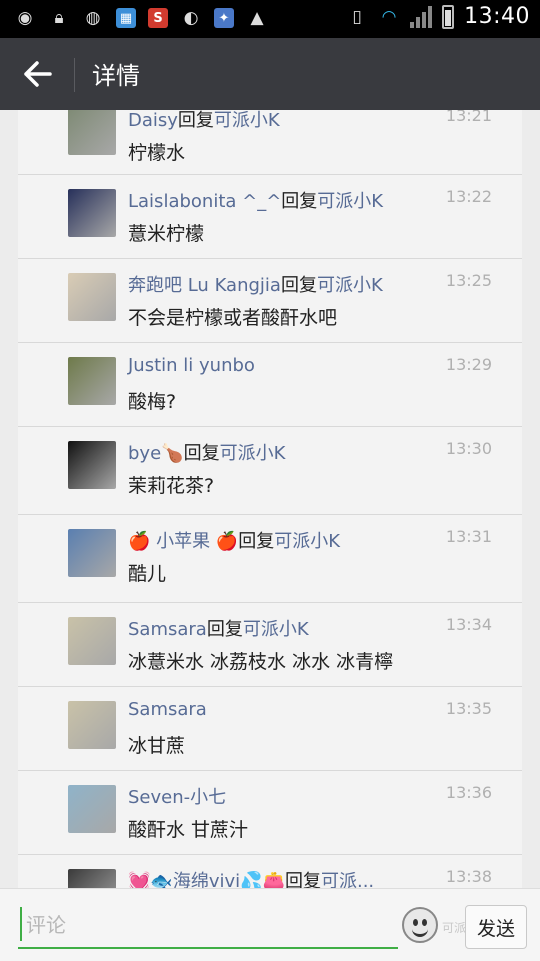 This screenshot has height=961, width=540. What do you see at coordinates (468, 117) in the screenshot?
I see `comment-time: 13:21` at bounding box center [468, 117].